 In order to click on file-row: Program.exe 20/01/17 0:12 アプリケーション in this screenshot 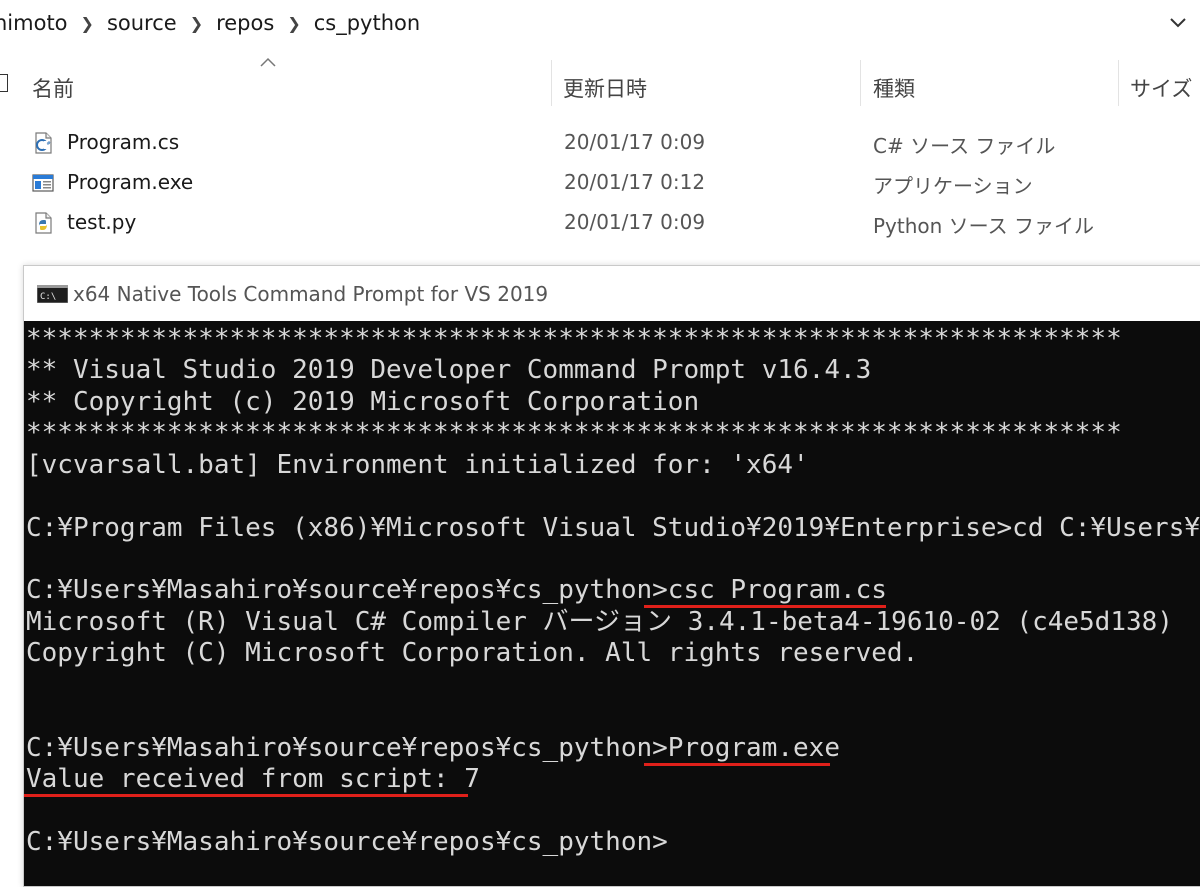, I will do `click(600, 182)`.